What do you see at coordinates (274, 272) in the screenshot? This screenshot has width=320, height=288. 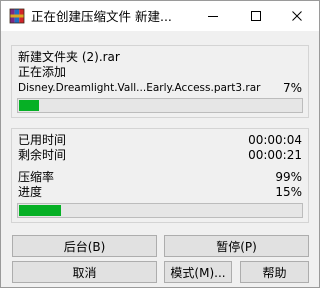 I see `help-button: 帮助` at bounding box center [274, 272].